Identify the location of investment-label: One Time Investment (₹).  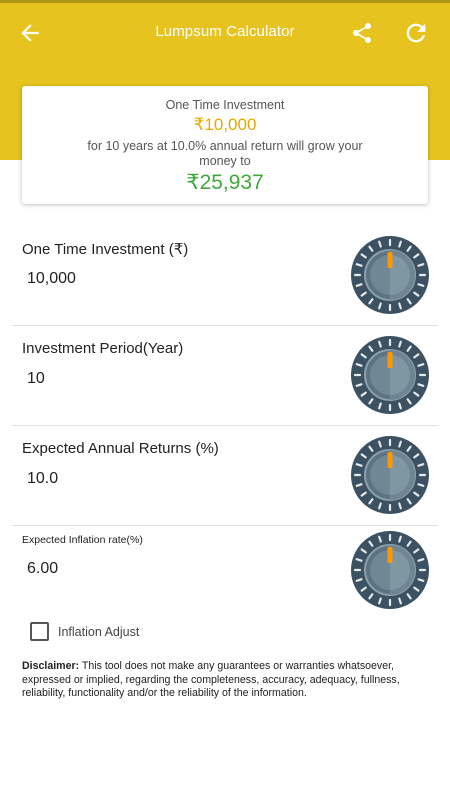
(105, 249).